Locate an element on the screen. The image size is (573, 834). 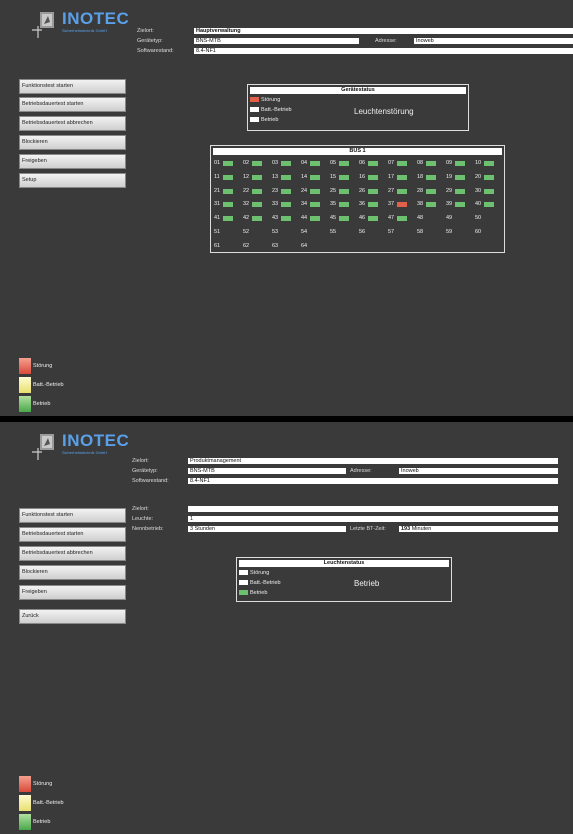
bus-cell: 39 is located at coordinates (460, 204).